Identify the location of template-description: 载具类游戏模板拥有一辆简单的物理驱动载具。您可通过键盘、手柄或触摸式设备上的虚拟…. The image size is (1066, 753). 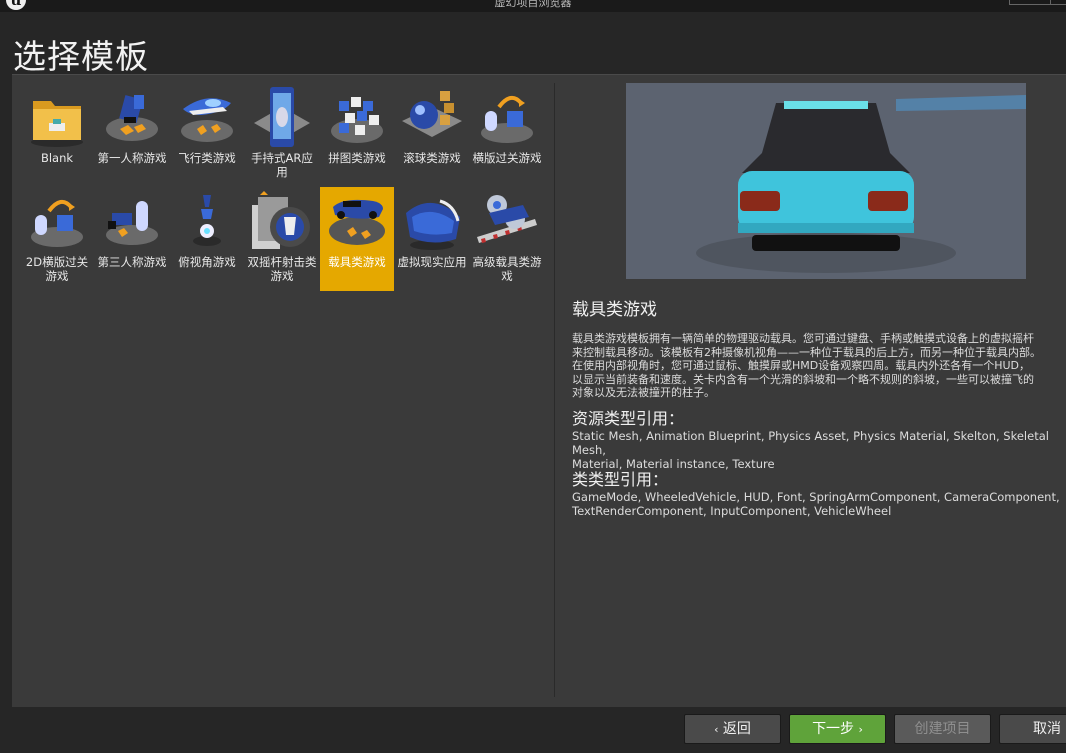
(806, 366).